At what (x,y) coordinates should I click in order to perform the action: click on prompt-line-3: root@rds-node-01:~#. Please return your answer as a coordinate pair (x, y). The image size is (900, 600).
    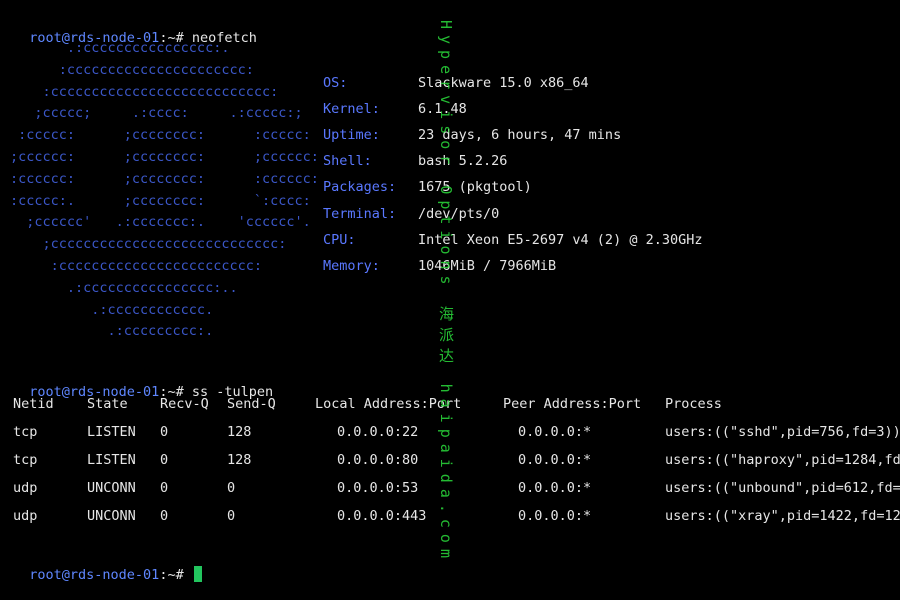
    Looking at the image, I should click on (107, 566).